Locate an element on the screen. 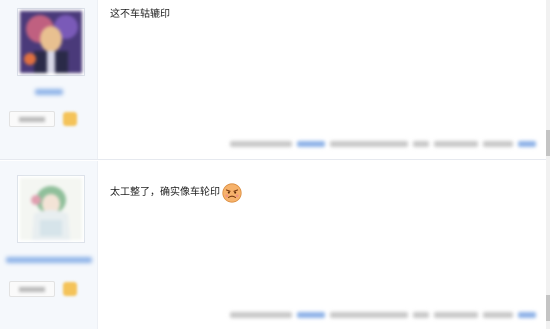  scrollbar is located at coordinates (548, 164).